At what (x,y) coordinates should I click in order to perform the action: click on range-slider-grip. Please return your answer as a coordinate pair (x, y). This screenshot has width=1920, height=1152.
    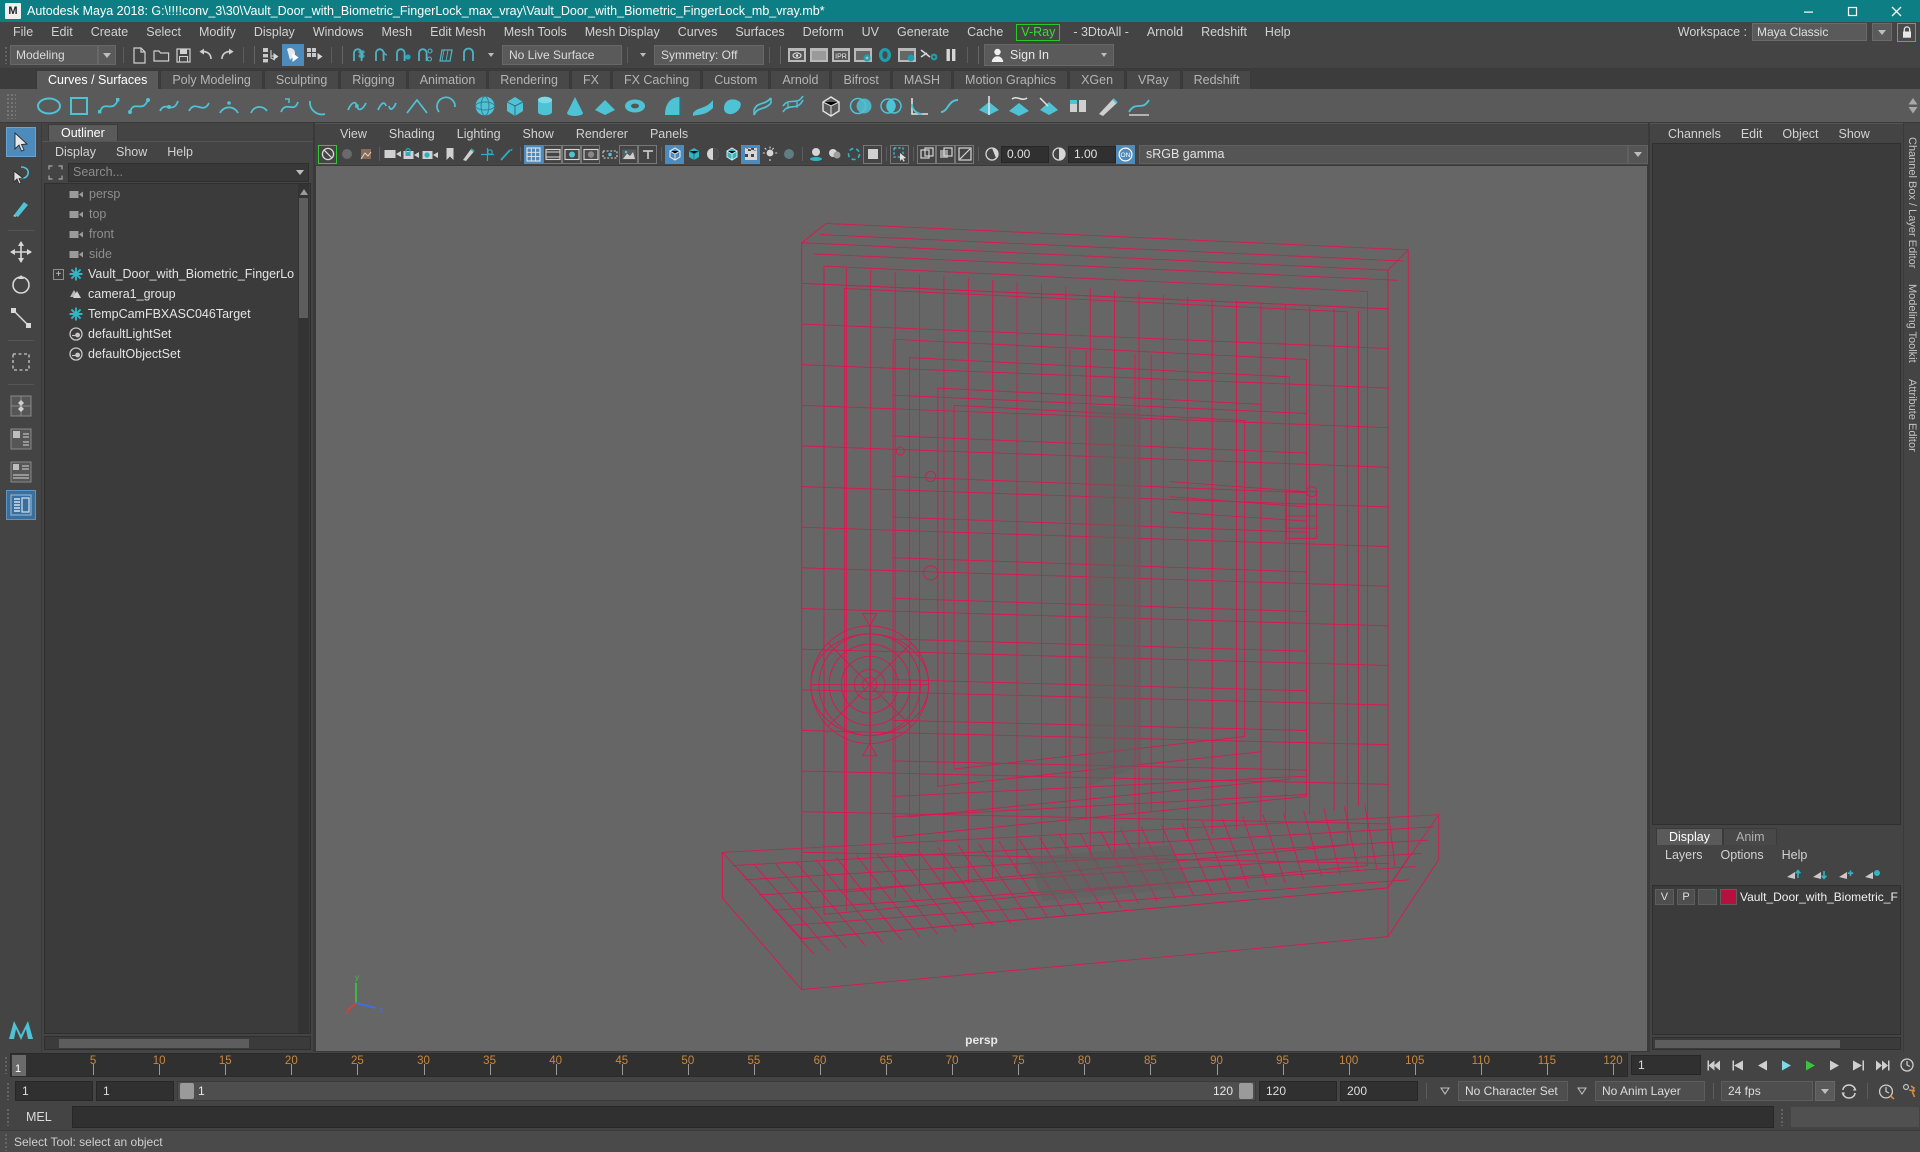
    Looking at the image, I should click on (8, 1091).